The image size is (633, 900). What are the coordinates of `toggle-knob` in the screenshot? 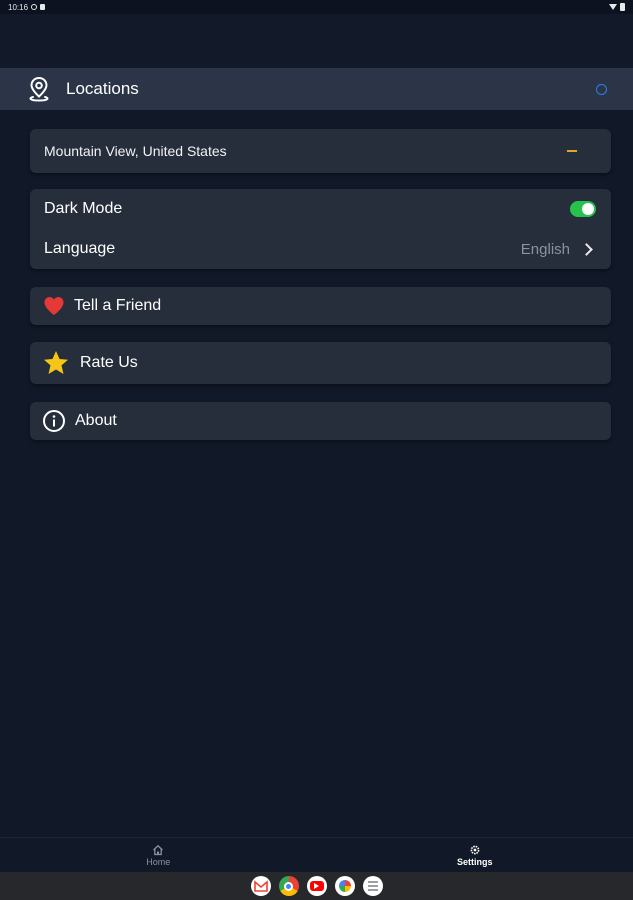 It's located at (588, 209).